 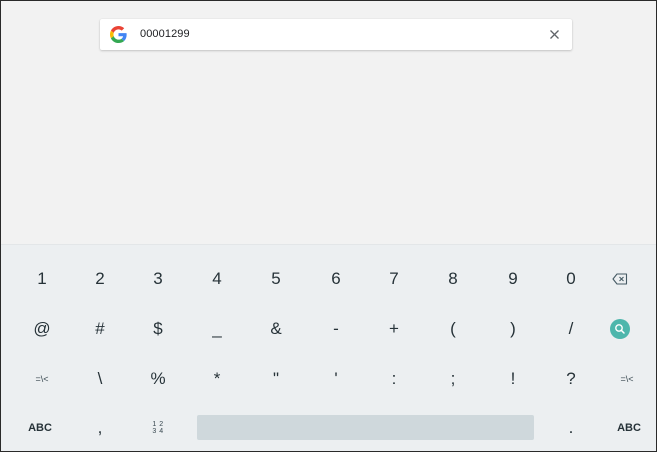 What do you see at coordinates (513, 379) in the screenshot?
I see `key-exclamation: !` at bounding box center [513, 379].